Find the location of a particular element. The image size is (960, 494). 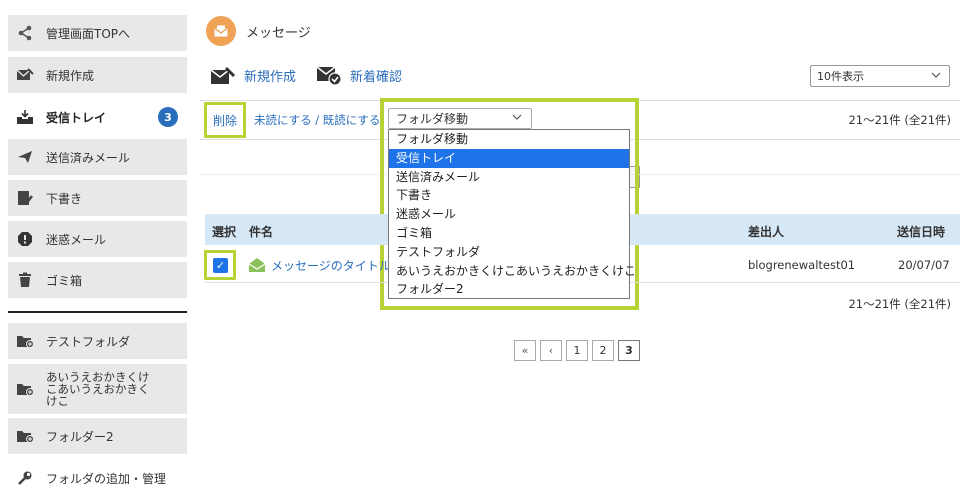

row-date: 20/07/07 is located at coordinates (924, 265).